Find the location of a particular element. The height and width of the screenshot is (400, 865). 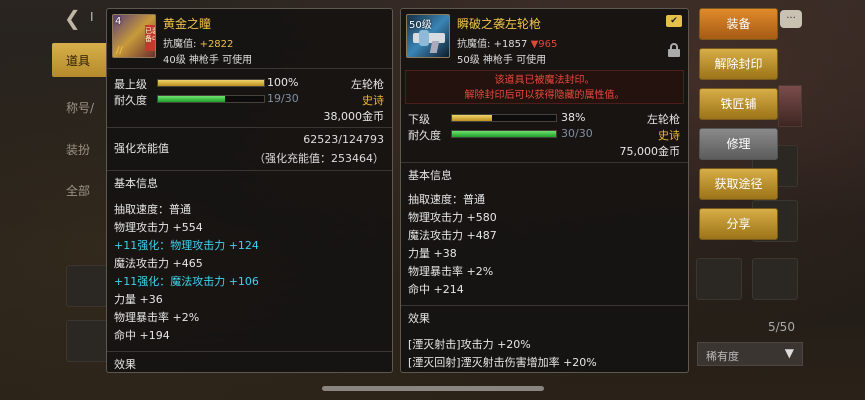

enhance-stat-line: +11强化：物理攻击力 +124 is located at coordinates (186, 245).